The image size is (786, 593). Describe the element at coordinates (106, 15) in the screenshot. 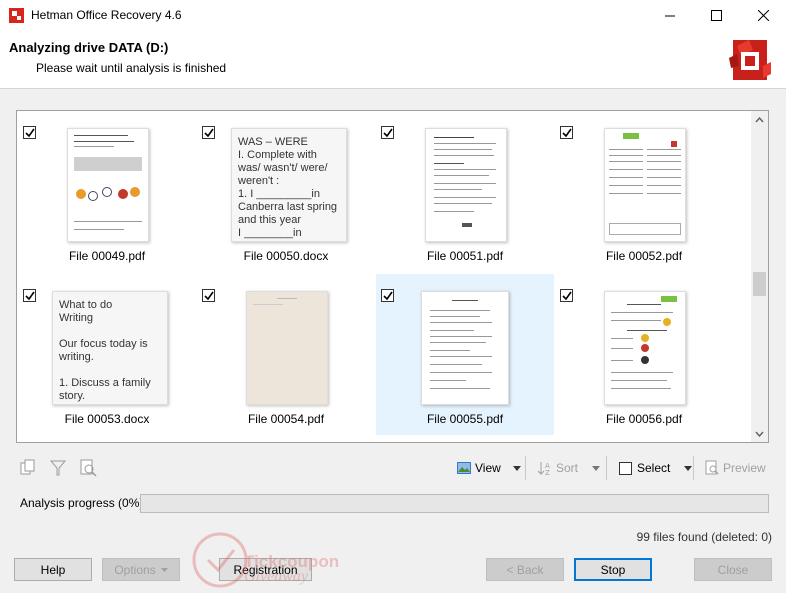

I see `window-title: Hetman Office Recovery 4.6` at that location.